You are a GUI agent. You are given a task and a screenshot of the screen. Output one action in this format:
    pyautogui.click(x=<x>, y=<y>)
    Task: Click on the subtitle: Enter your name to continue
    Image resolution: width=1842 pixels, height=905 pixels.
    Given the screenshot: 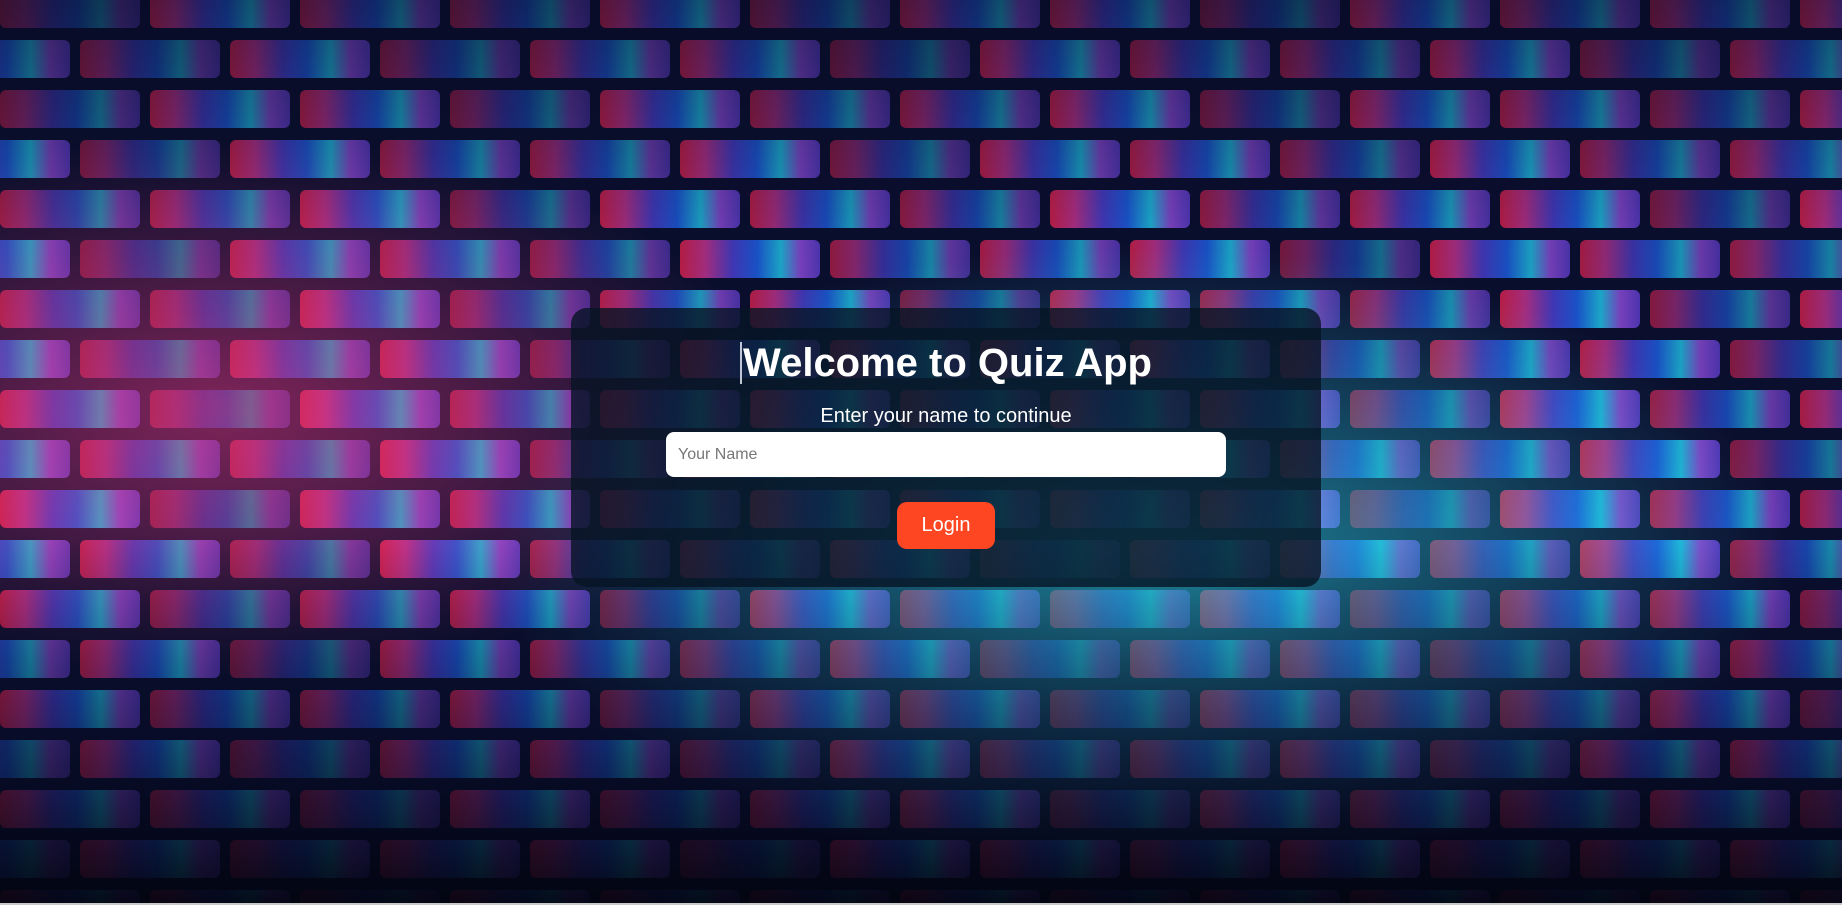 What is the action you would take?
    pyautogui.click(x=946, y=416)
    